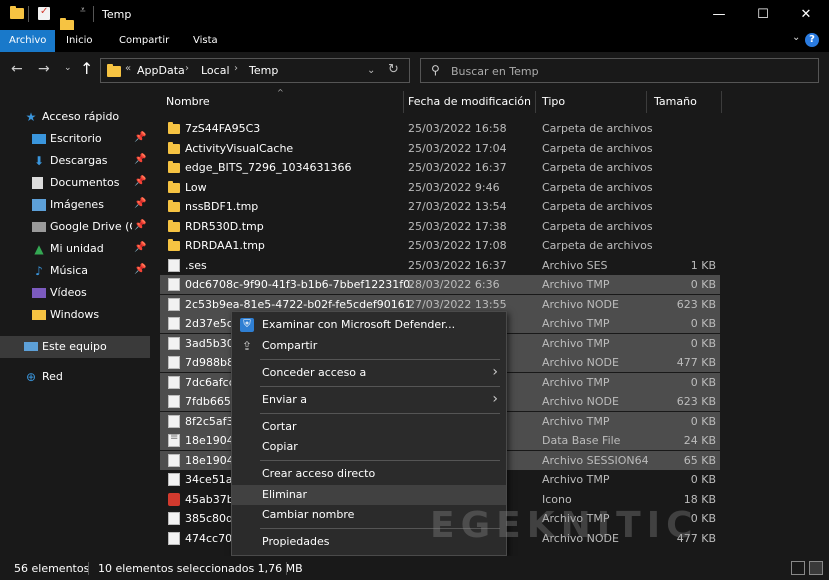 Image resolution: width=829 pixels, height=580 pixels. I want to click on breadcrumb-appdata: AppData, so click(161, 70).